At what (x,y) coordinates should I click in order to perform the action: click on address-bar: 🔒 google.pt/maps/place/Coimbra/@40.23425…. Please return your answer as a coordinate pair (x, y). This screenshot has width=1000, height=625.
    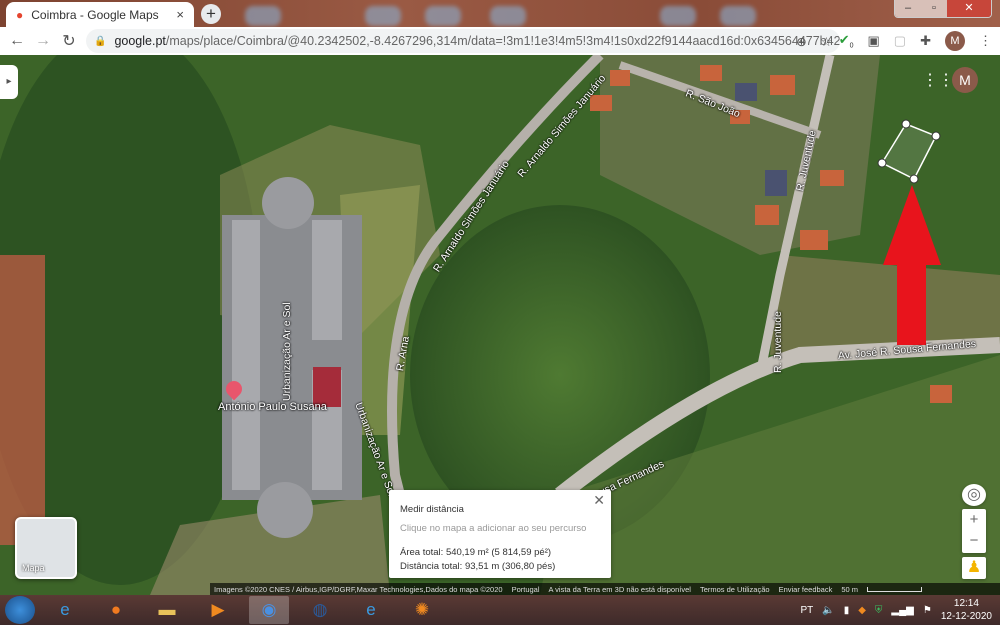
    Looking at the image, I should click on (463, 41).